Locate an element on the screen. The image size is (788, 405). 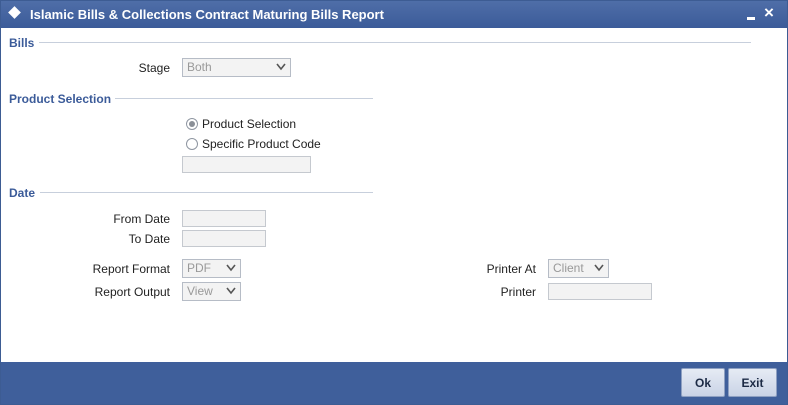
from-date-input is located at coordinates (224, 218).